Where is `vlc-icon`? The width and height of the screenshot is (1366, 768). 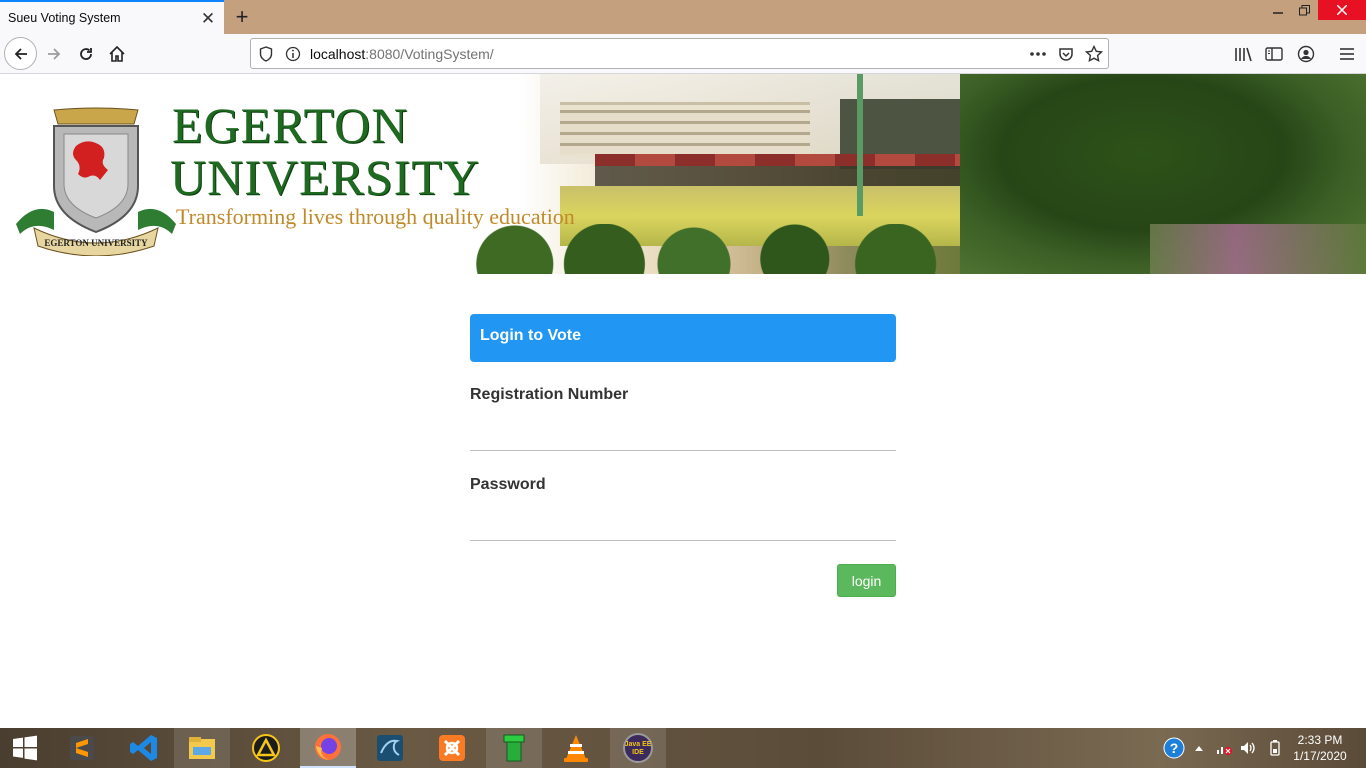
vlc-icon is located at coordinates (576, 748).